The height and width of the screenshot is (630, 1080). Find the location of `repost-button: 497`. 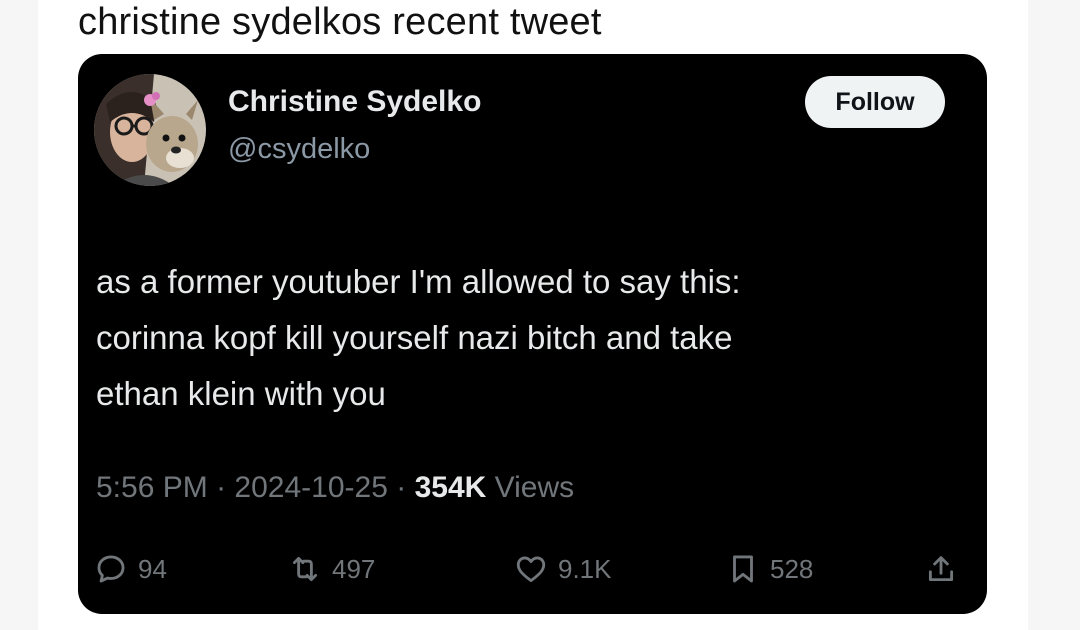

repost-button: 497 is located at coordinates (331, 569).